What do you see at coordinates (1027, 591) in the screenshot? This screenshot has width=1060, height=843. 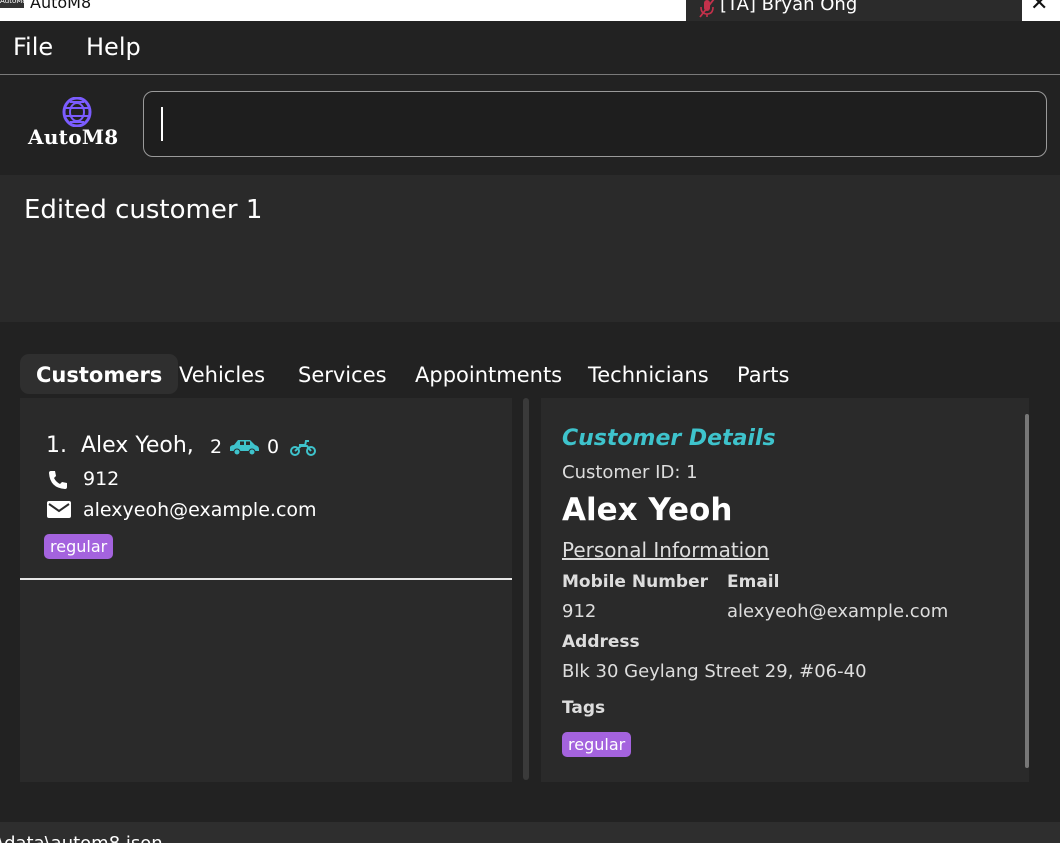 I see `details-scrollbar` at bounding box center [1027, 591].